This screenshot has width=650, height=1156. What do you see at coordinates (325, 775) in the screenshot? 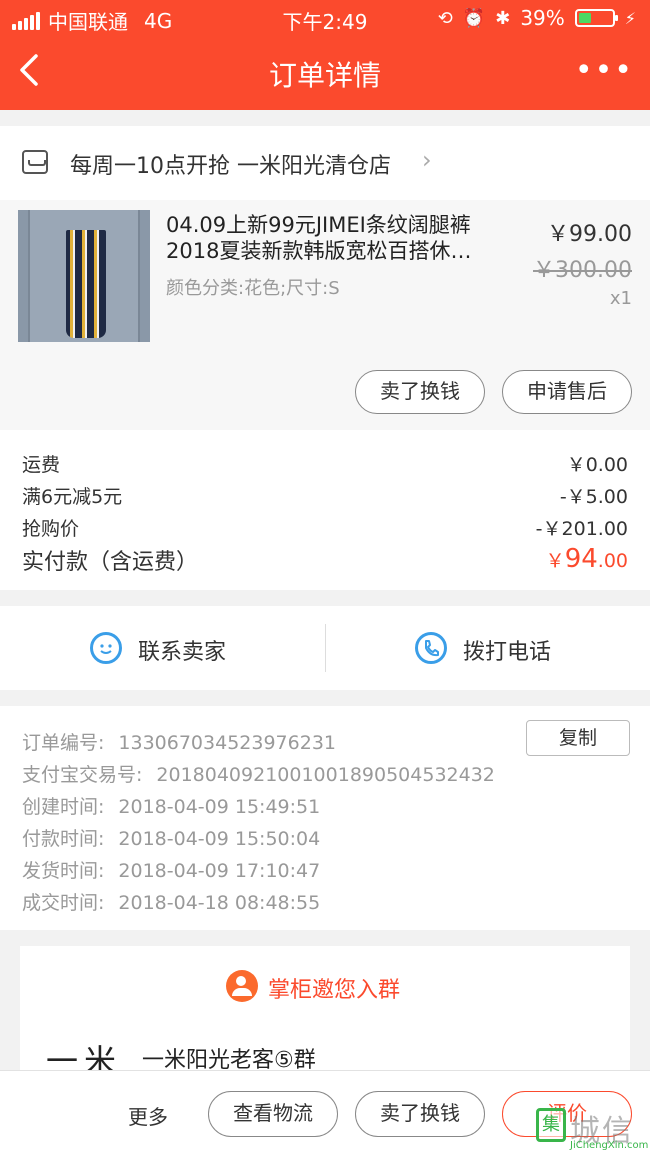
I see `info-value: 2018040921001001890504532432` at bounding box center [325, 775].